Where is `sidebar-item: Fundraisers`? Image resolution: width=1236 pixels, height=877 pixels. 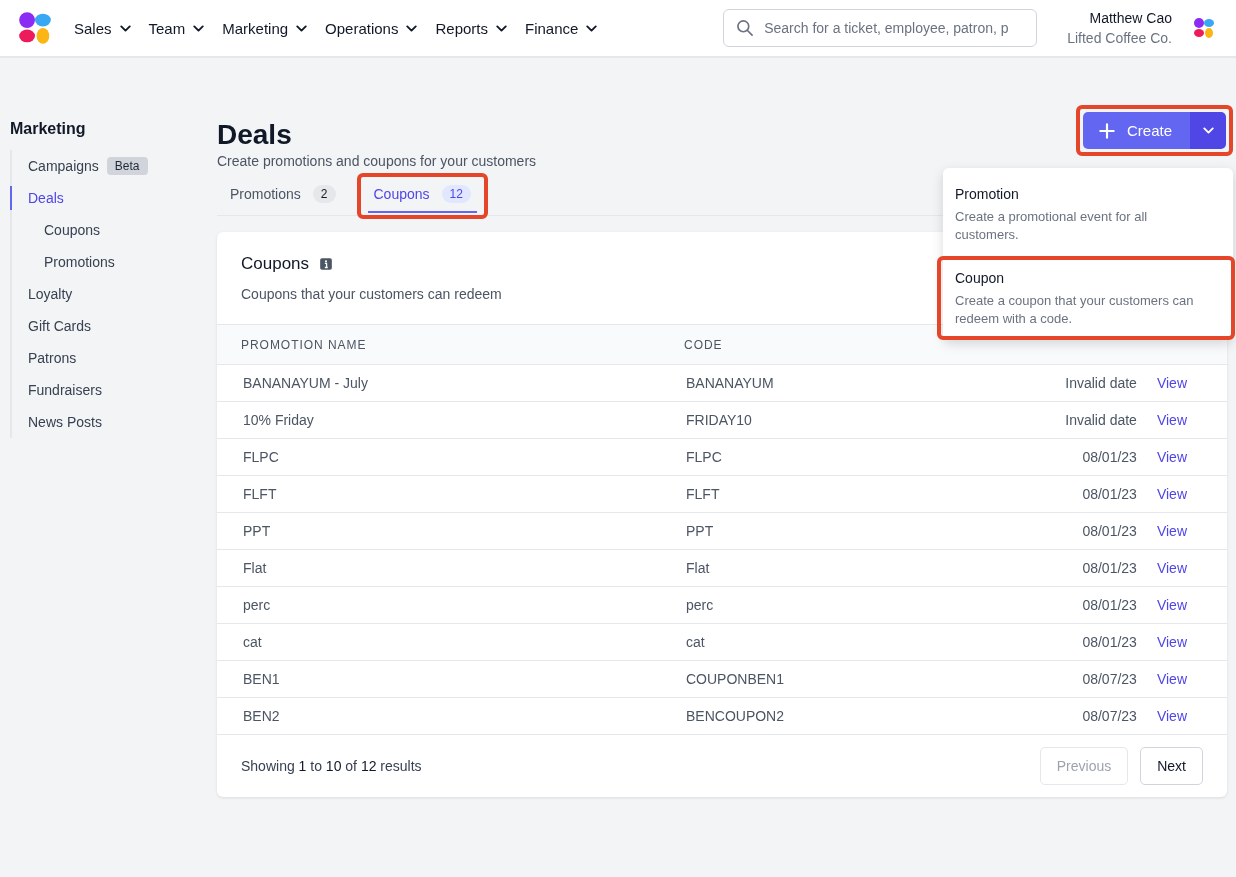 sidebar-item: Fundraisers is located at coordinates (56, 390).